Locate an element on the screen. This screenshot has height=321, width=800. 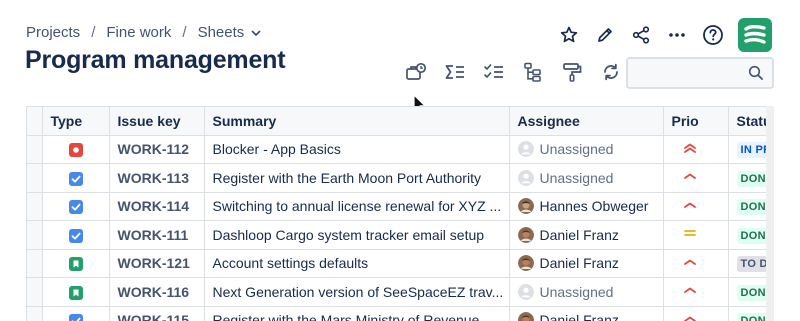
issue-key-cell: WORK-114 is located at coordinates (157, 206).